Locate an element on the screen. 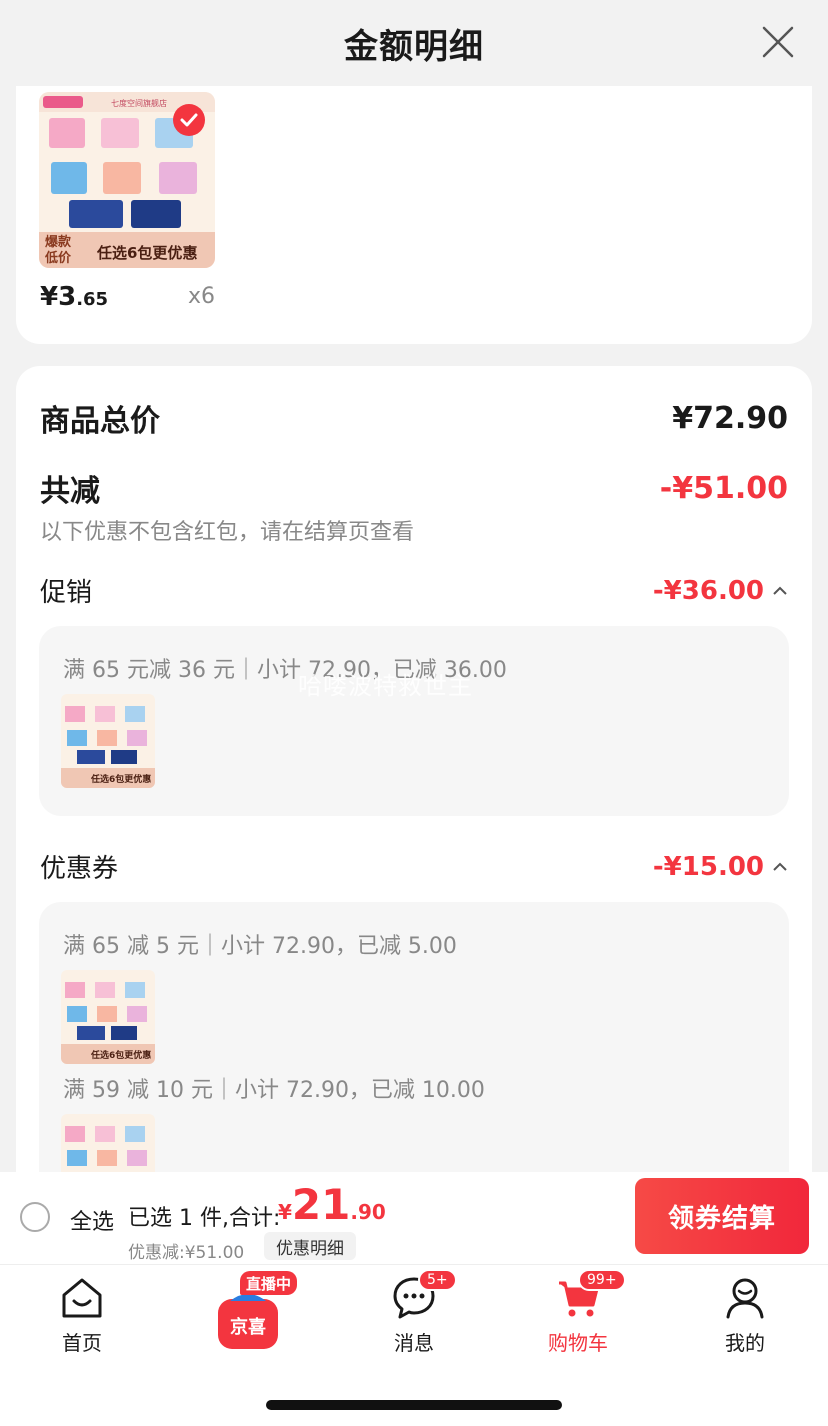 The height and width of the screenshot is (1426, 828). price-int: ¥3 is located at coordinates (58, 297).